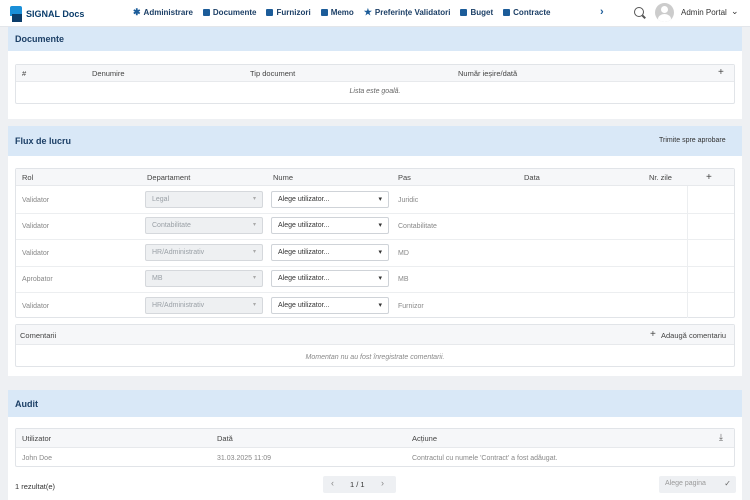 The image size is (750, 500). What do you see at coordinates (16, 13) in the screenshot?
I see `logo-icon` at bounding box center [16, 13].